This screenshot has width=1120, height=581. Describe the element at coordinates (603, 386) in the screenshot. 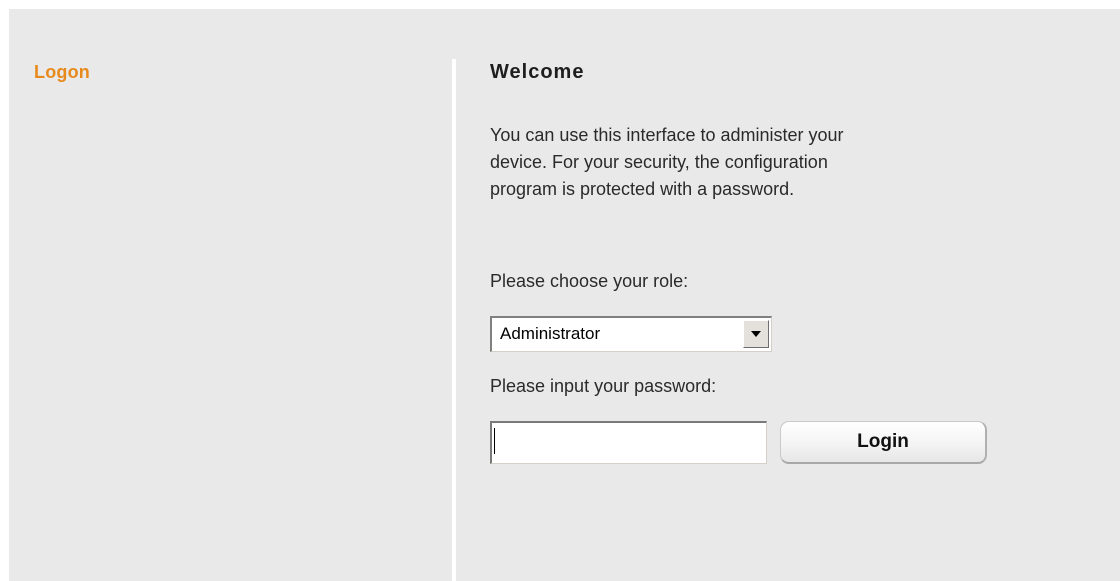

I see `password-label: Please input your password:` at that location.